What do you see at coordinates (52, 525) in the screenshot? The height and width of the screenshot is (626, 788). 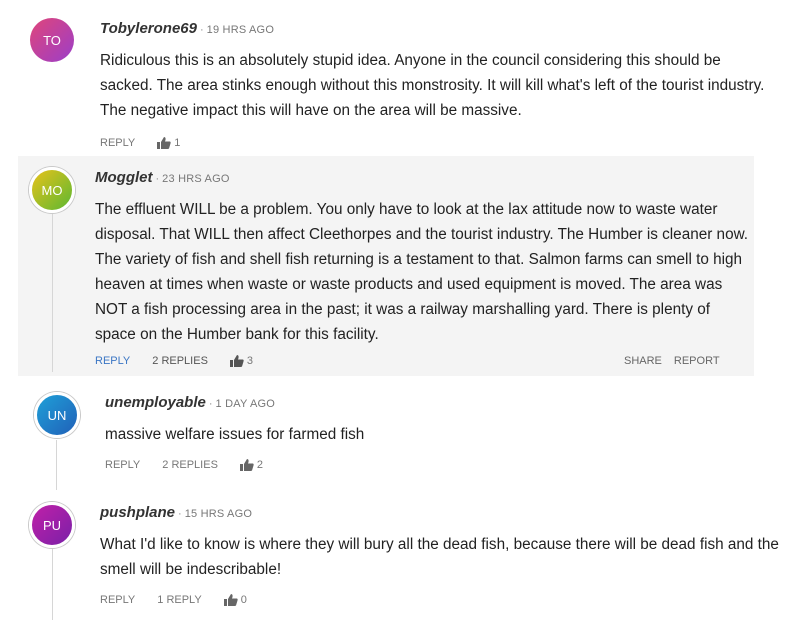 I see `avatar: PU` at bounding box center [52, 525].